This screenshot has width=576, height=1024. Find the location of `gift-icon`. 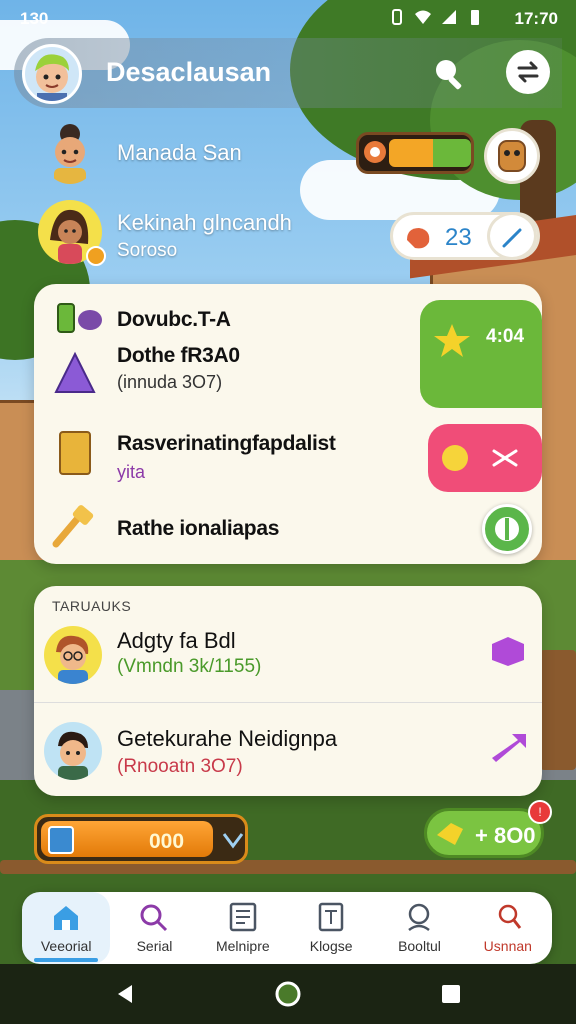

gift-icon is located at coordinates (507, 529).